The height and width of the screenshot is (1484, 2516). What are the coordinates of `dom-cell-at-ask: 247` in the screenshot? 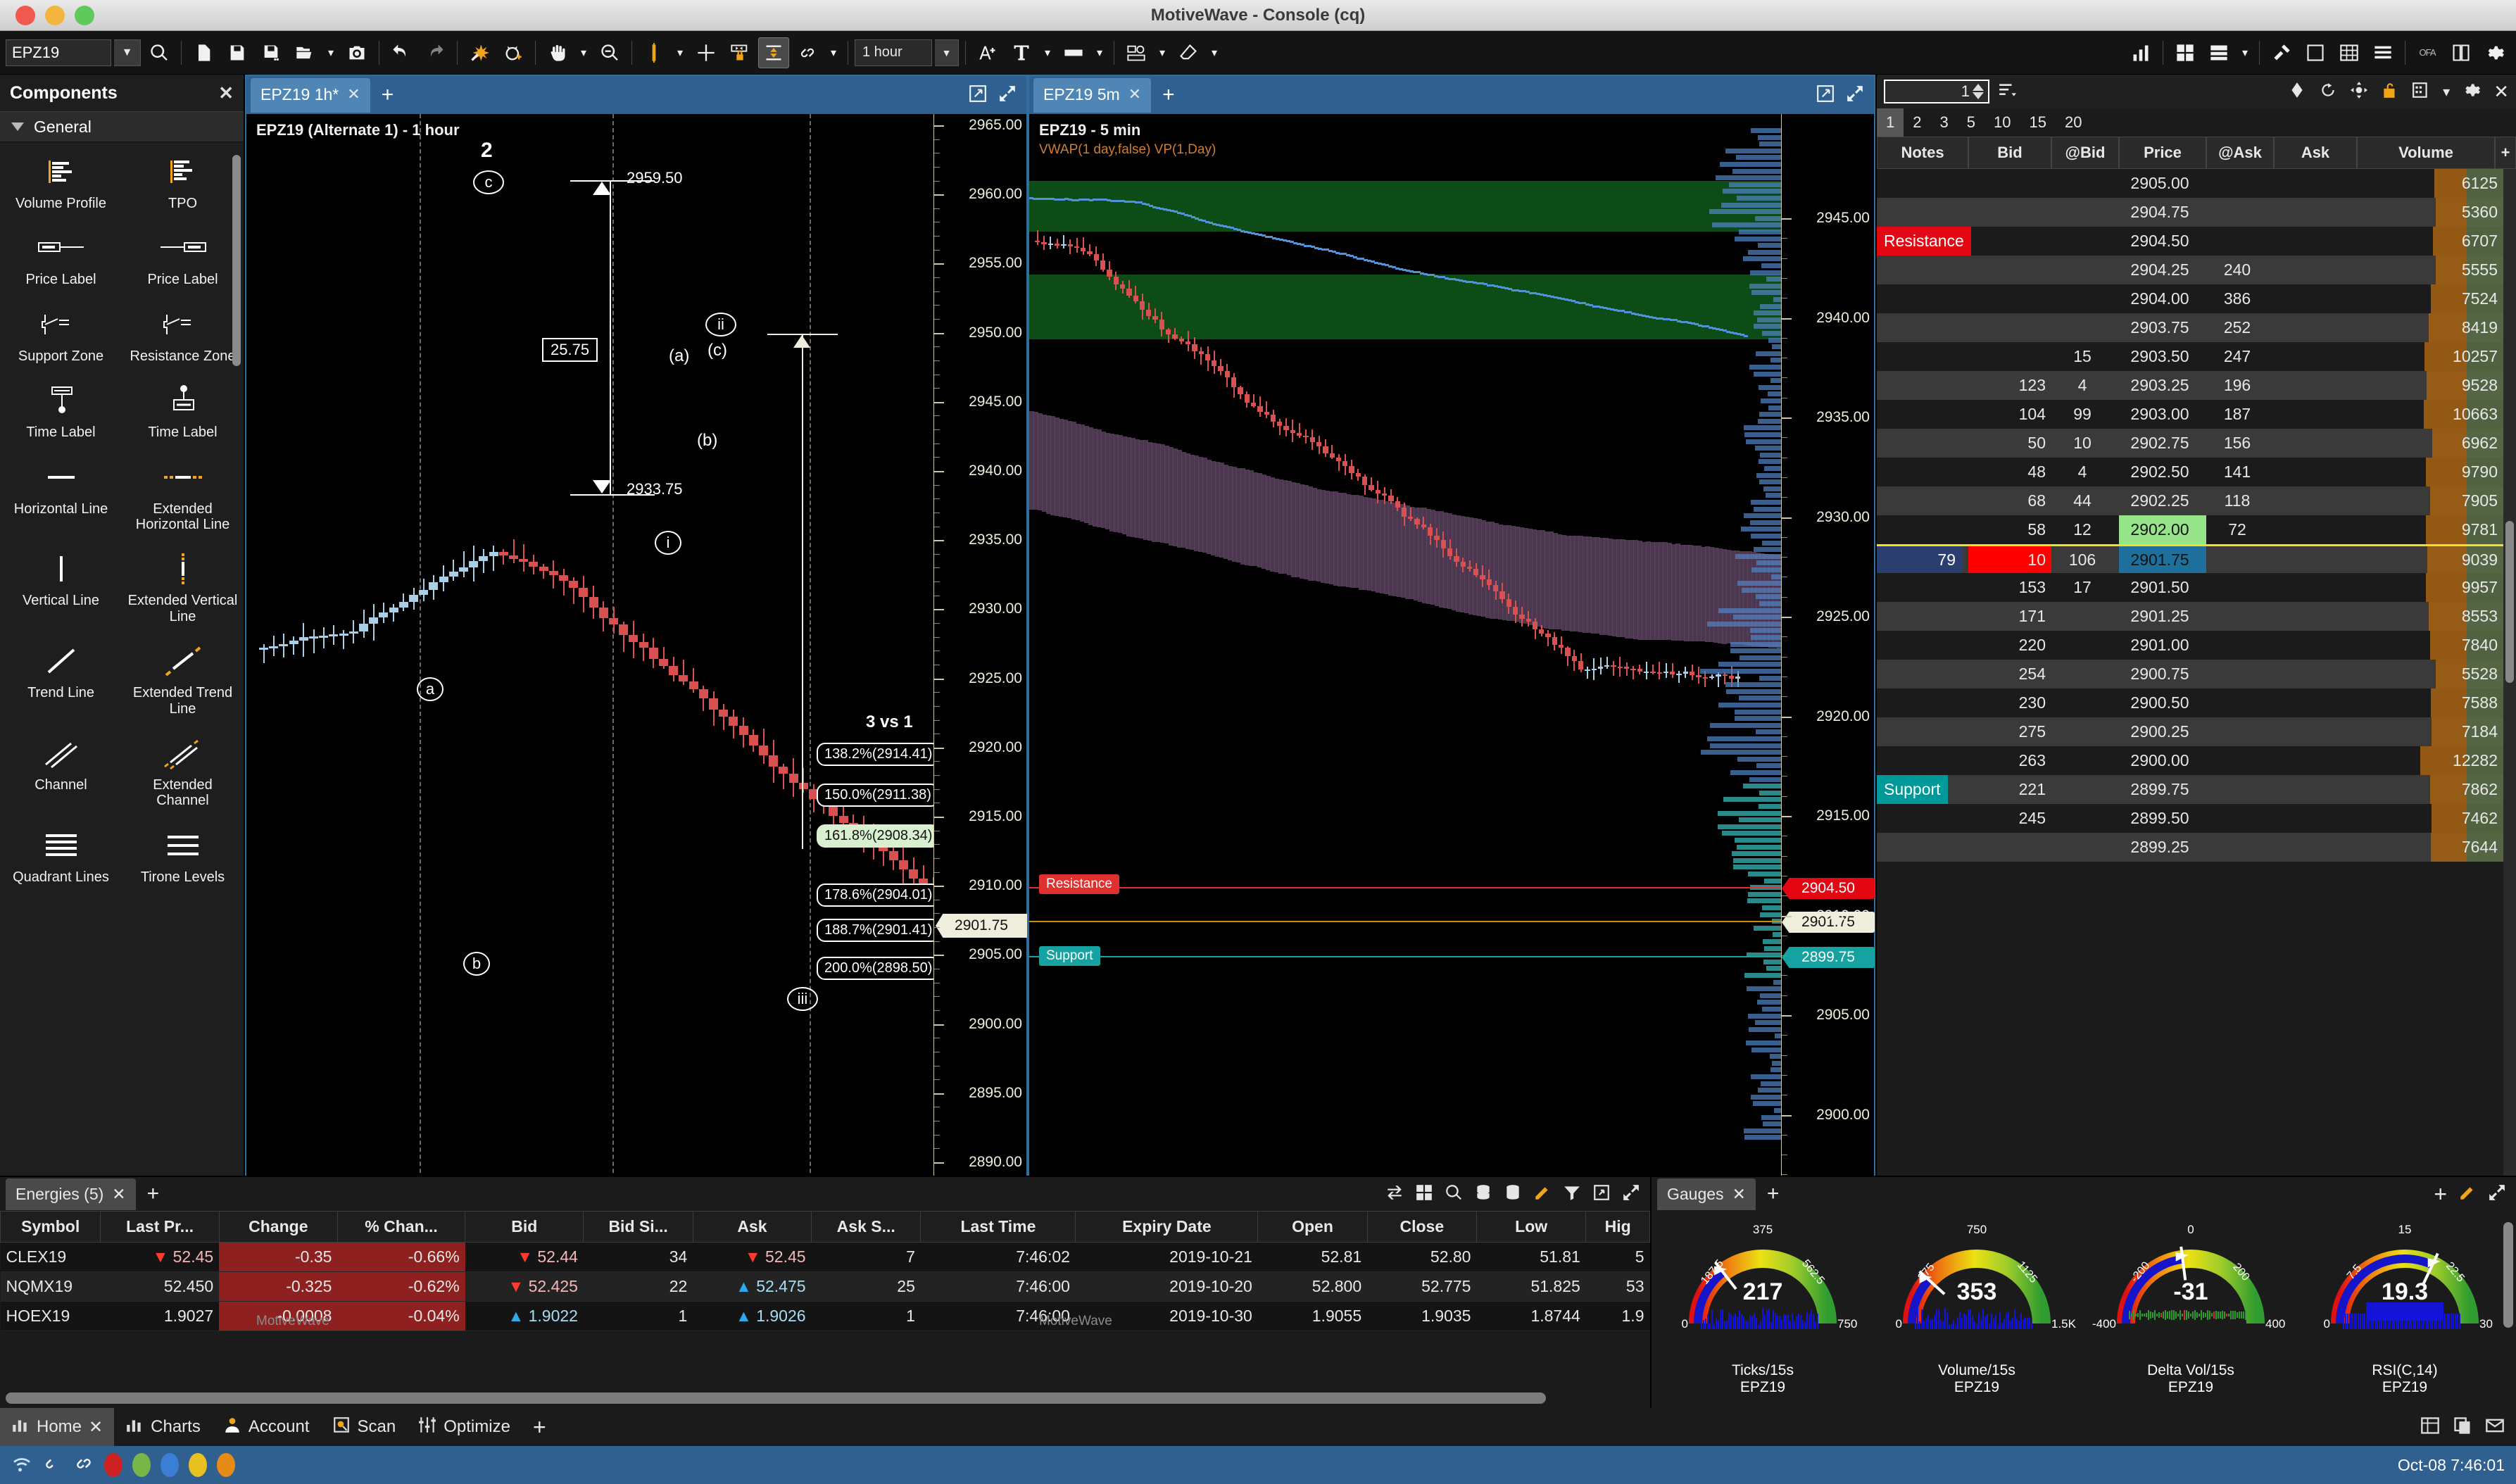 It's located at (2240, 356).